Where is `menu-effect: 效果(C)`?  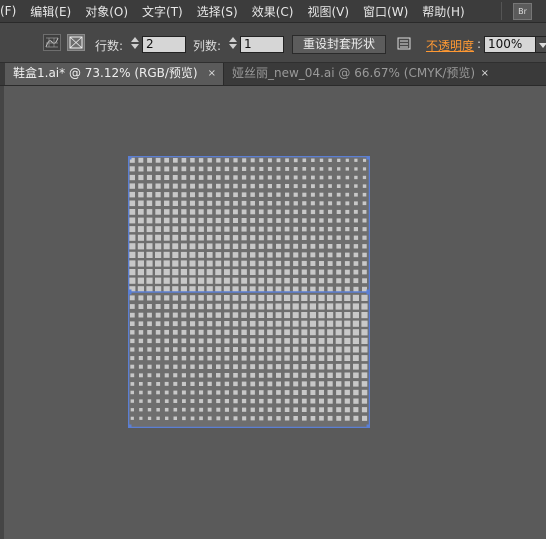 menu-effect: 效果(C) is located at coordinates (273, 11).